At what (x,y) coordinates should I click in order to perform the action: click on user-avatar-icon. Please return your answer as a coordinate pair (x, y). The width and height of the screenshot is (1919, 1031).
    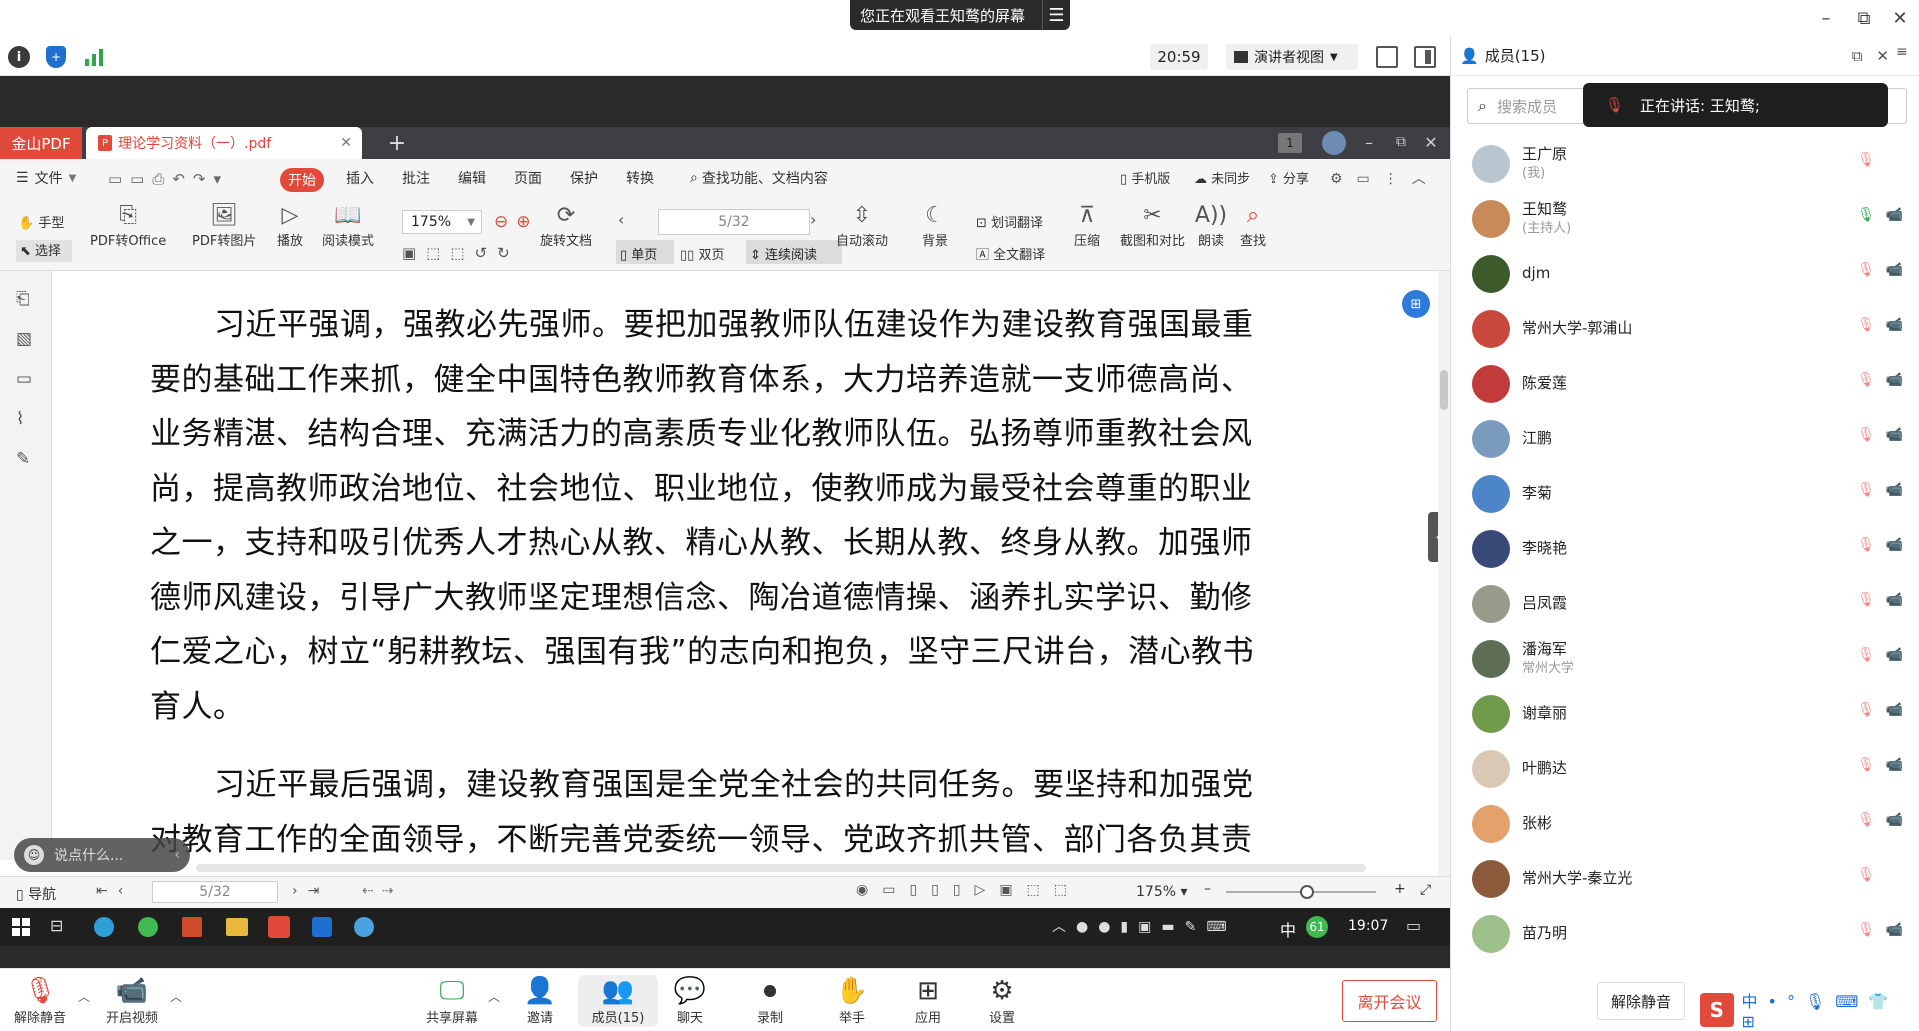
    Looking at the image, I should click on (1334, 143).